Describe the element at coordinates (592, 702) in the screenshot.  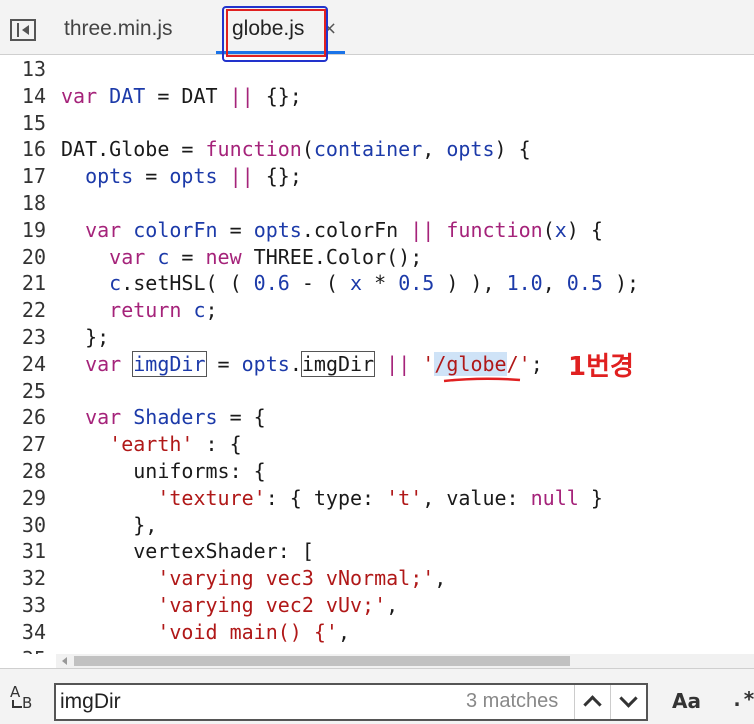
I see `previous-match-button` at that location.